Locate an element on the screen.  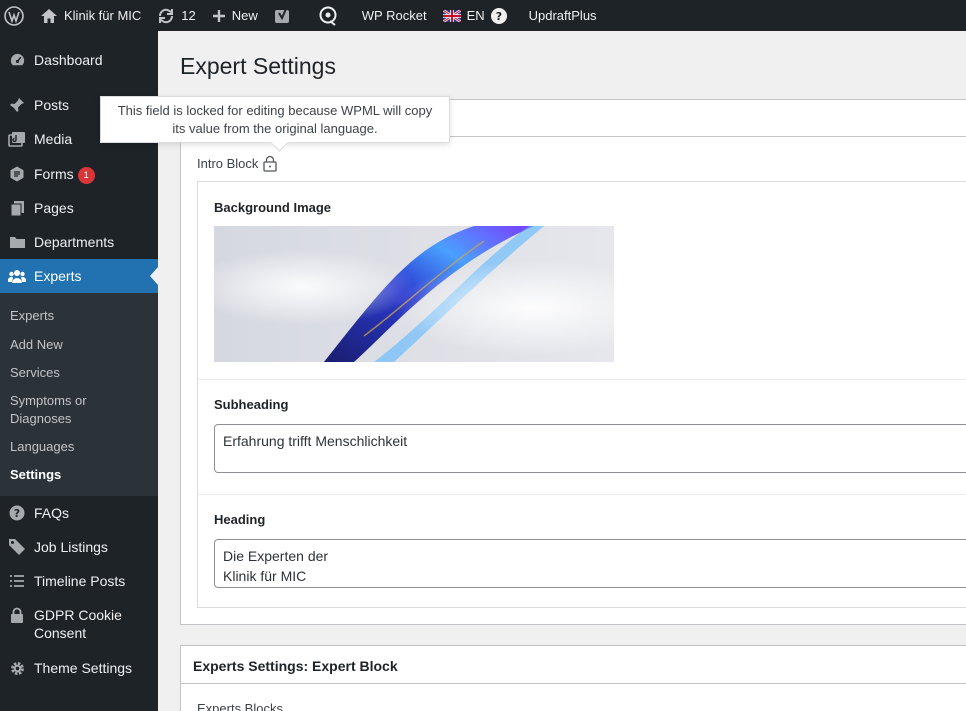
sidebar-item-departments: Departments is located at coordinates (79, 242).